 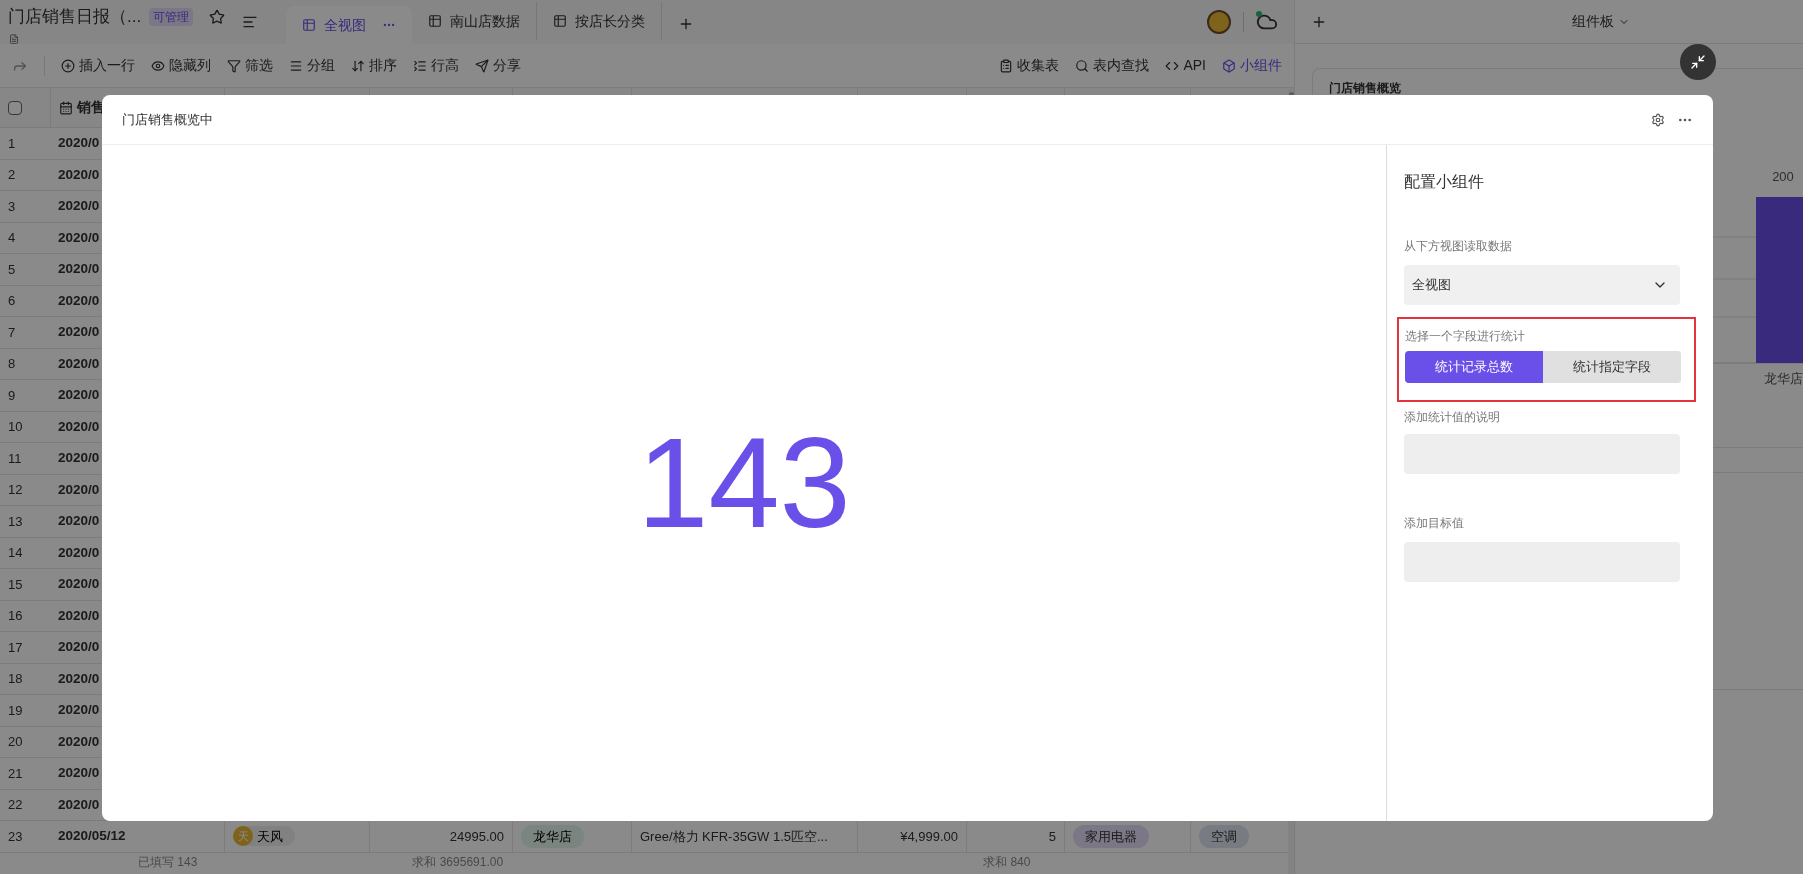 I want to click on row-number: 11, so click(x=15, y=458).